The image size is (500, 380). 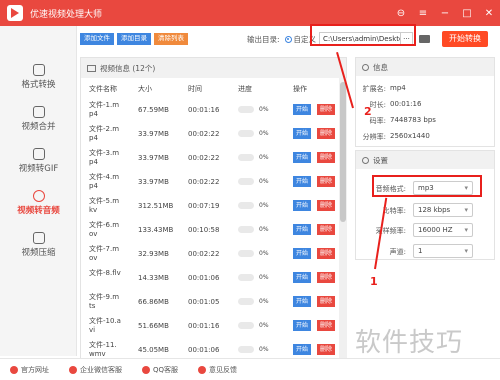 What do you see at coordinates (210, 302) in the screenshot?
I see `table-row: 文件-9.mts 66.86MB 00:01:05 0% 开始 删除` at bounding box center [210, 302].